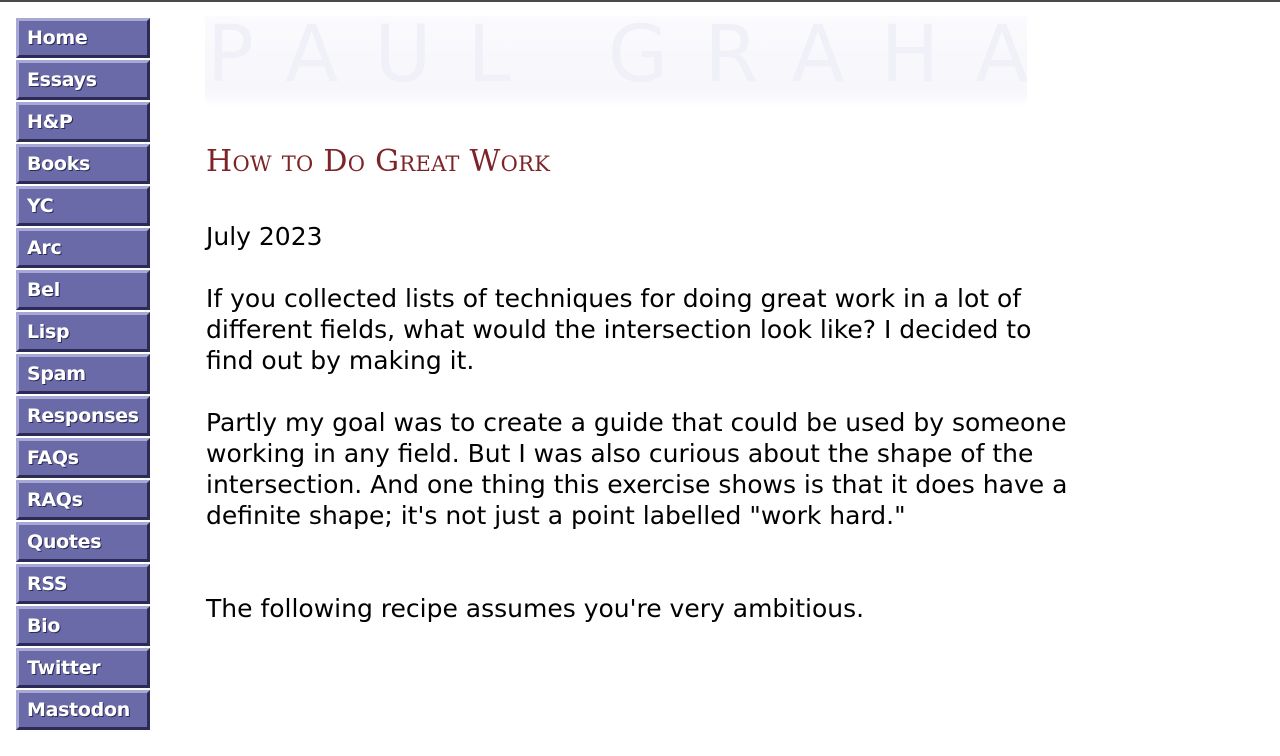 The height and width of the screenshot is (756, 1280). What do you see at coordinates (378, 161) in the screenshot?
I see `page-title: How to Do Great Work` at bounding box center [378, 161].